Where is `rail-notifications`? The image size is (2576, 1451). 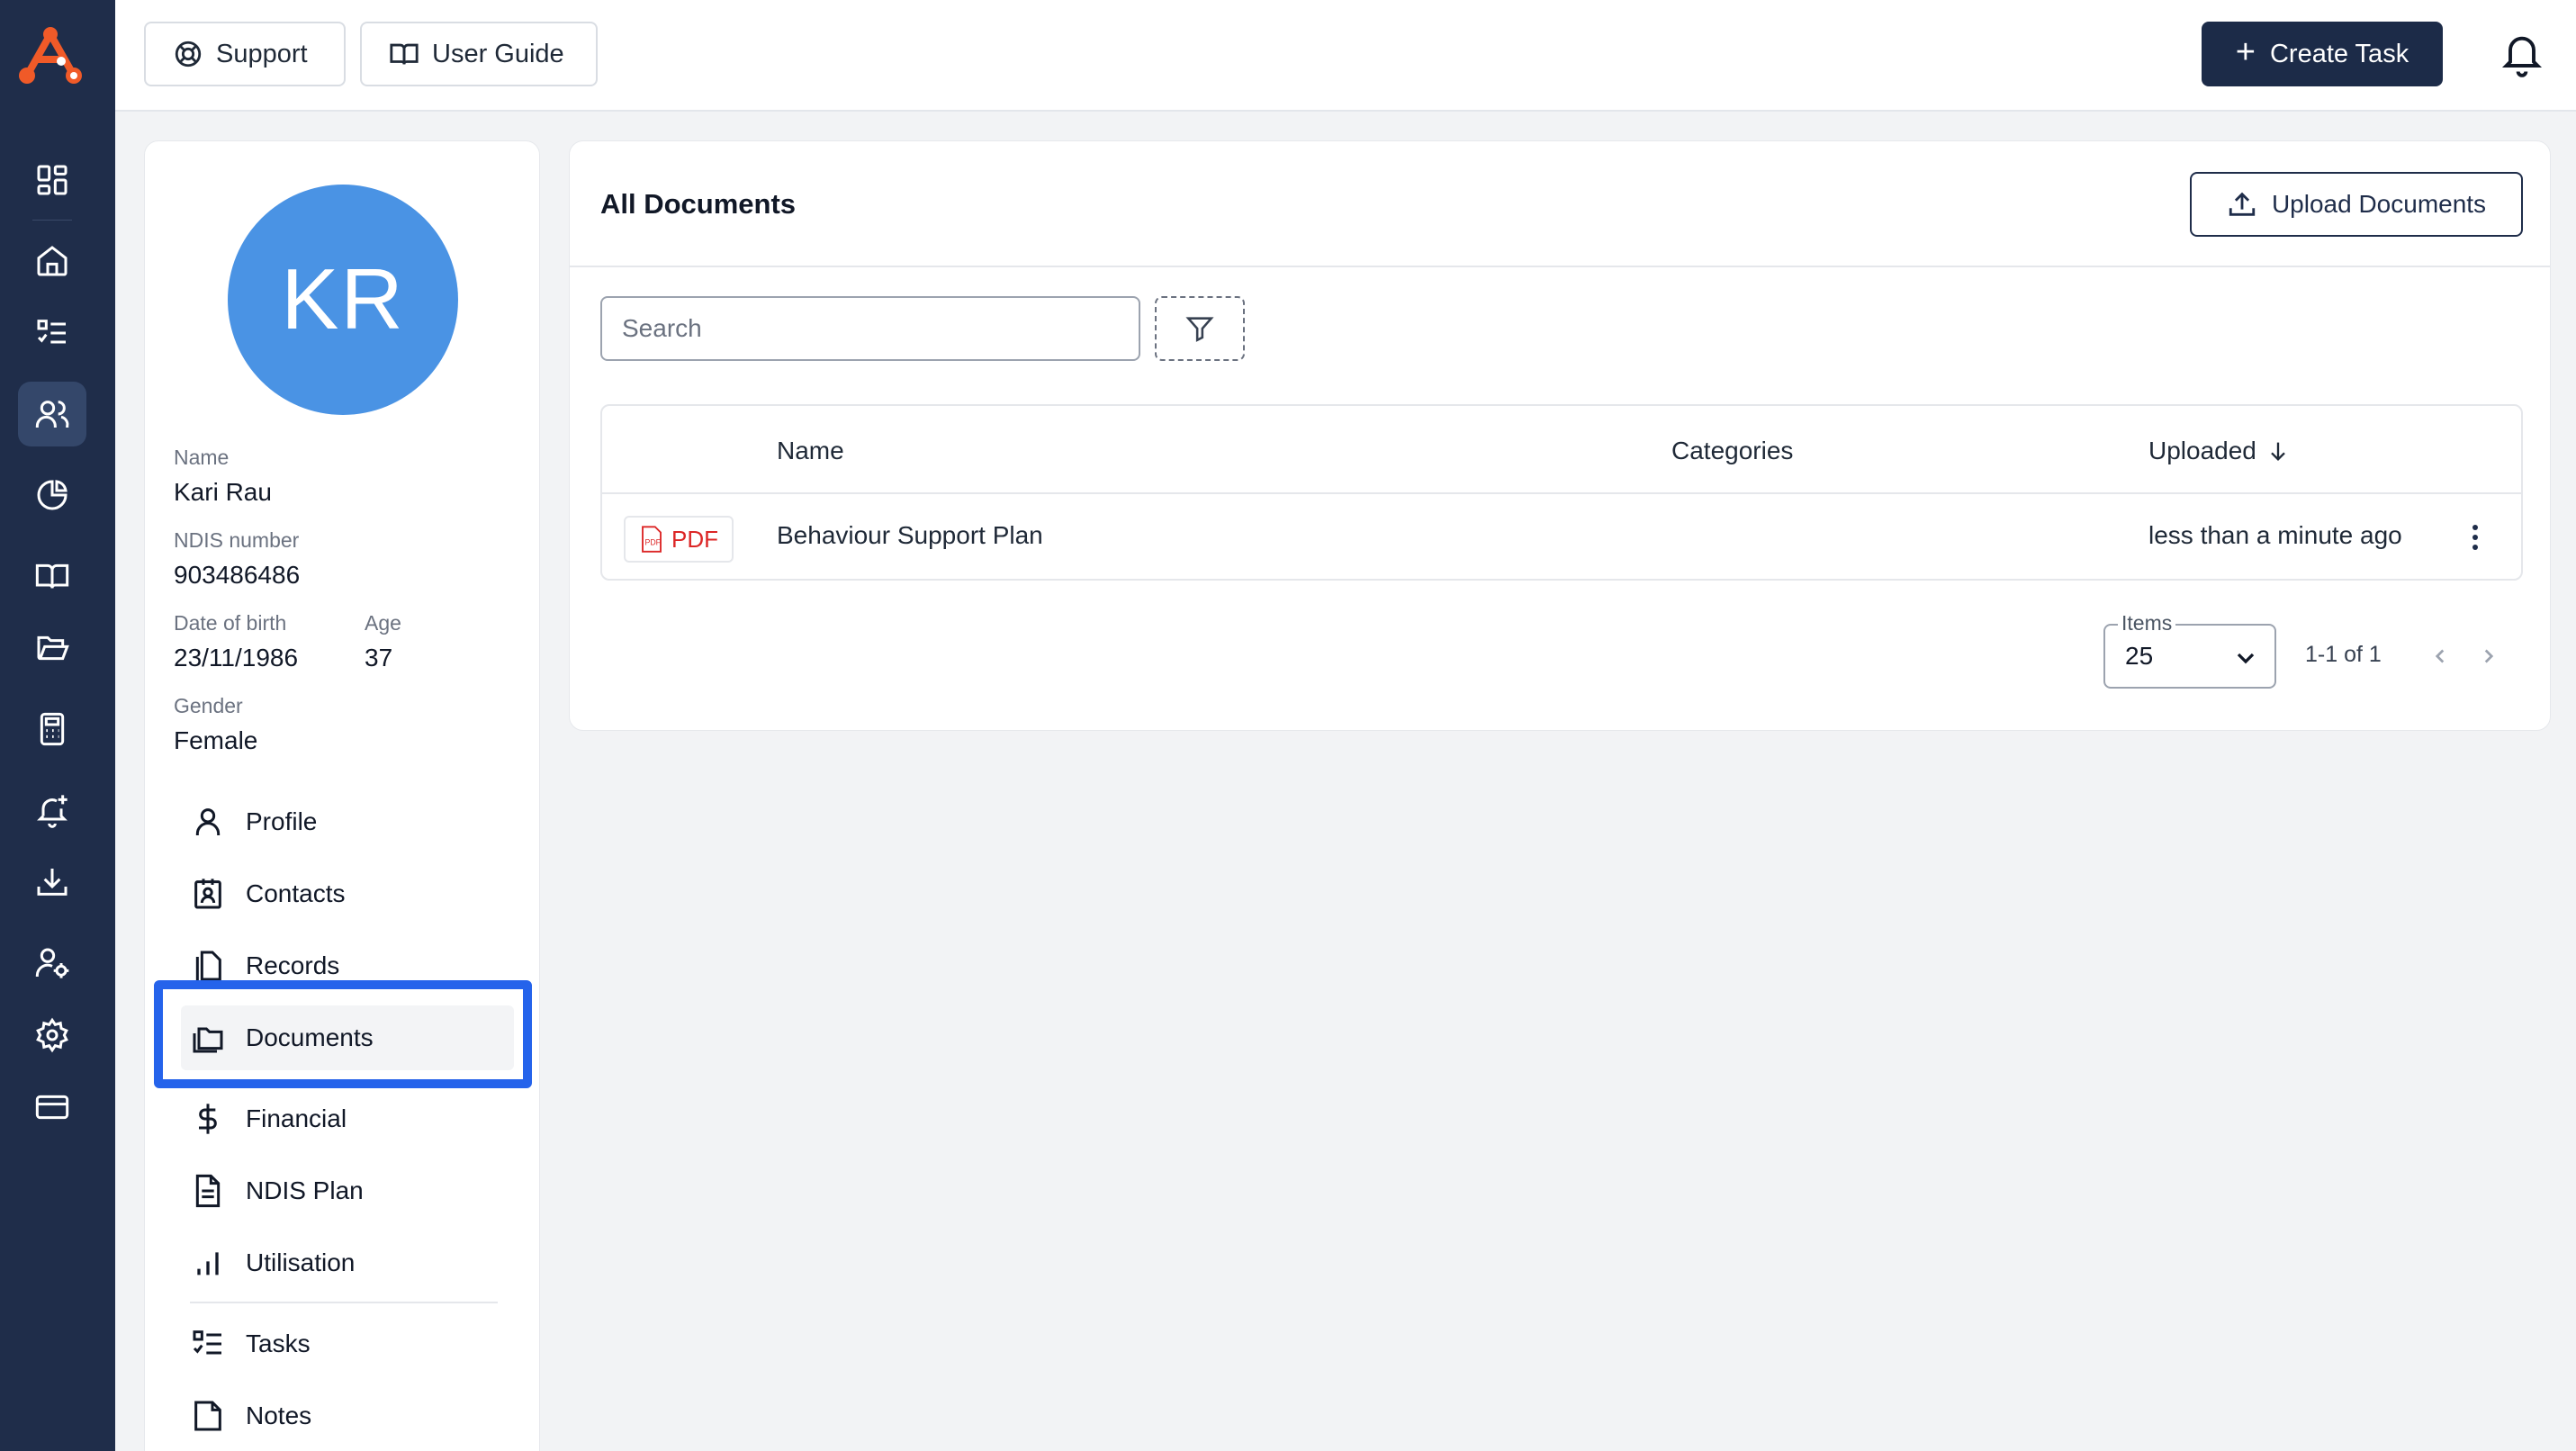
rail-notifications is located at coordinates (52, 810).